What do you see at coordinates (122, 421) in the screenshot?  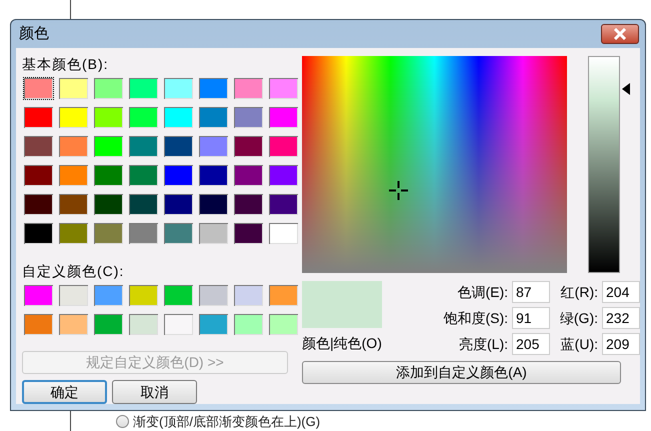 I see `radio-button` at bounding box center [122, 421].